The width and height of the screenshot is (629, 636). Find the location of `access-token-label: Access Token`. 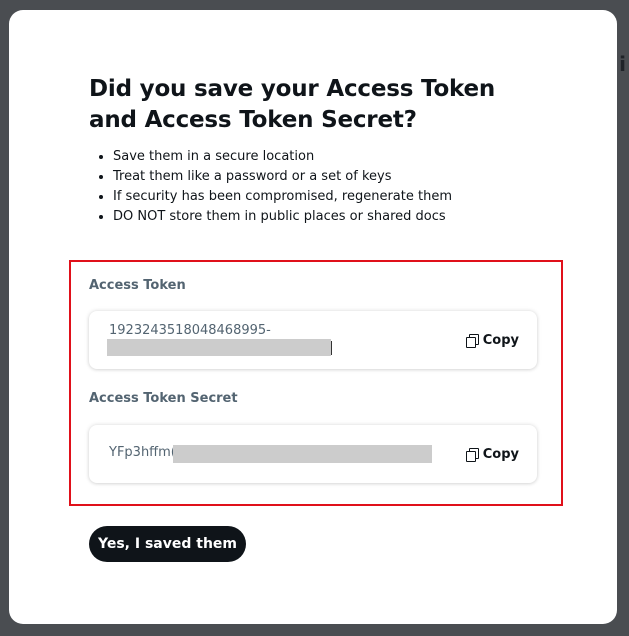

access-token-label: Access Token is located at coordinates (137, 285).